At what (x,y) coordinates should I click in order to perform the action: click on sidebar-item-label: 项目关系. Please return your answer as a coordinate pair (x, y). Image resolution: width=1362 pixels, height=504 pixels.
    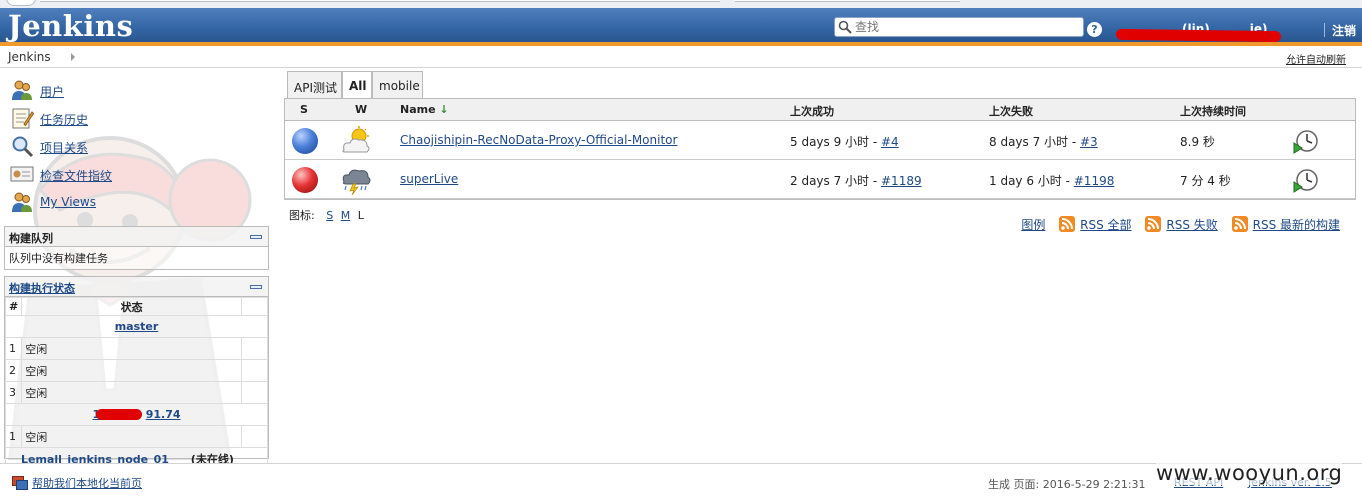
    Looking at the image, I should click on (64, 147).